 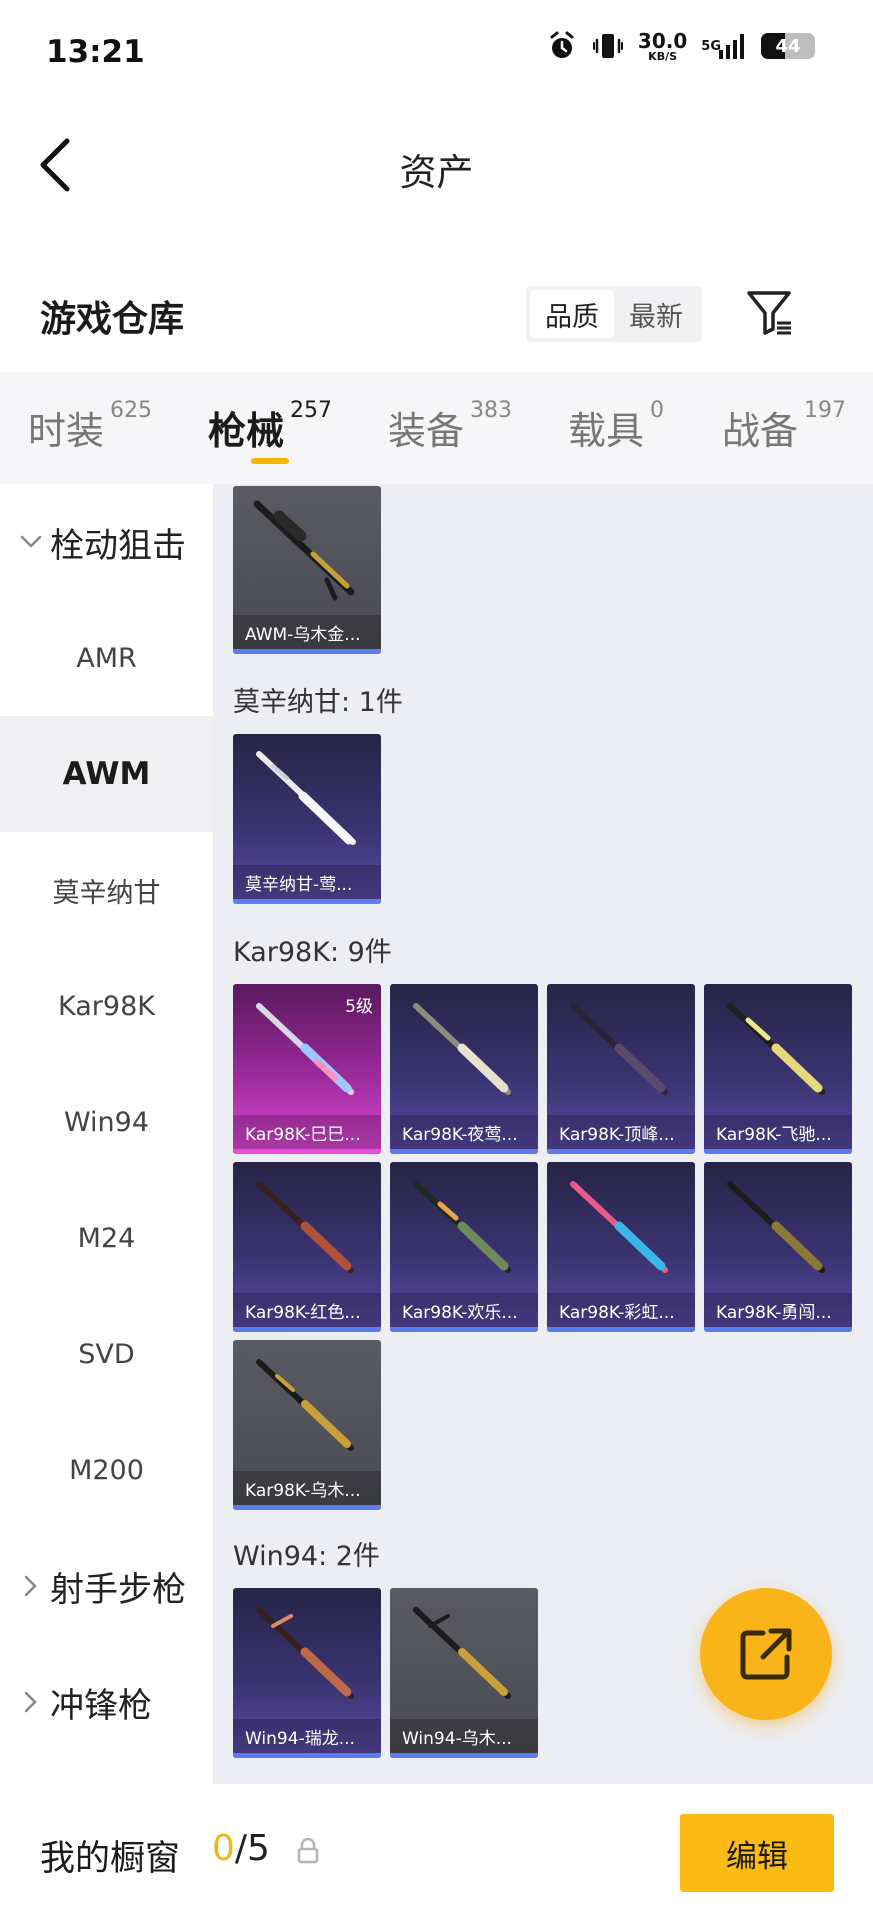 I want to click on battery-level: 44, so click(x=788, y=46).